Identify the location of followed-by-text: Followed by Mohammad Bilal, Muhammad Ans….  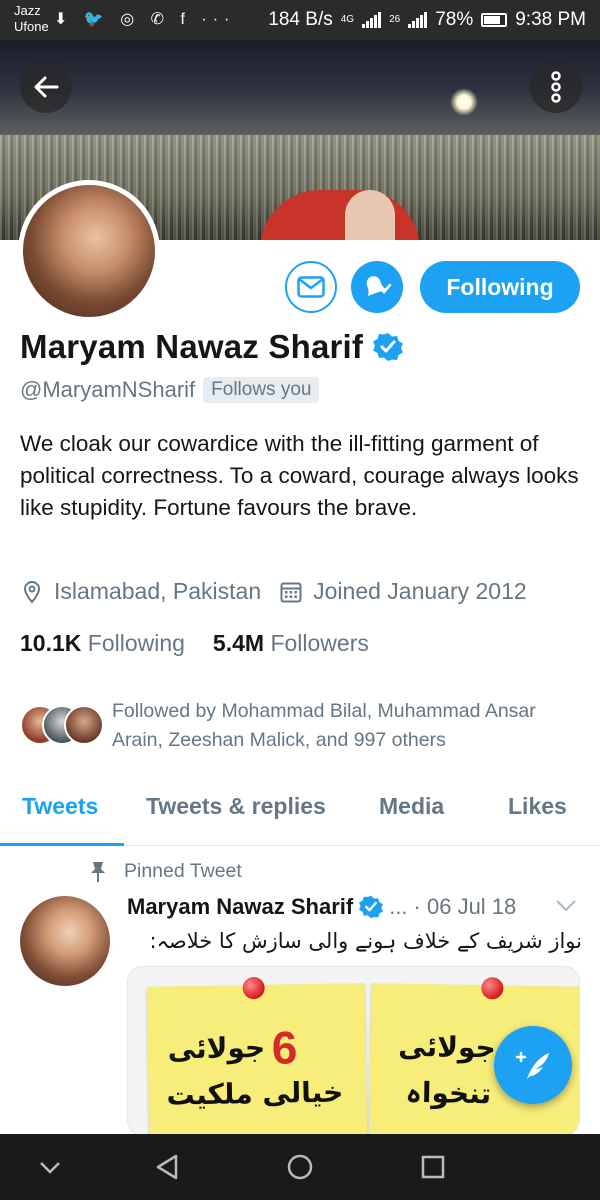
(324, 725).